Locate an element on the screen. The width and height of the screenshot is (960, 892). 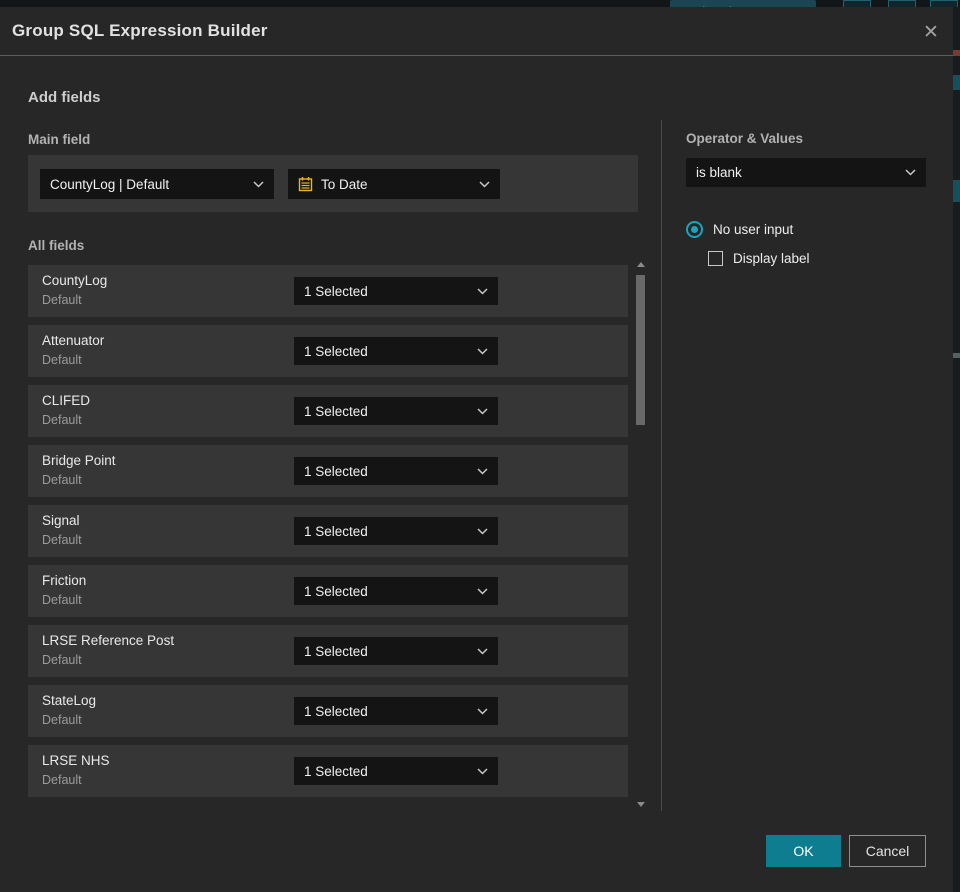
field-row: CLIFED Default 1 Selected is located at coordinates (328, 411).